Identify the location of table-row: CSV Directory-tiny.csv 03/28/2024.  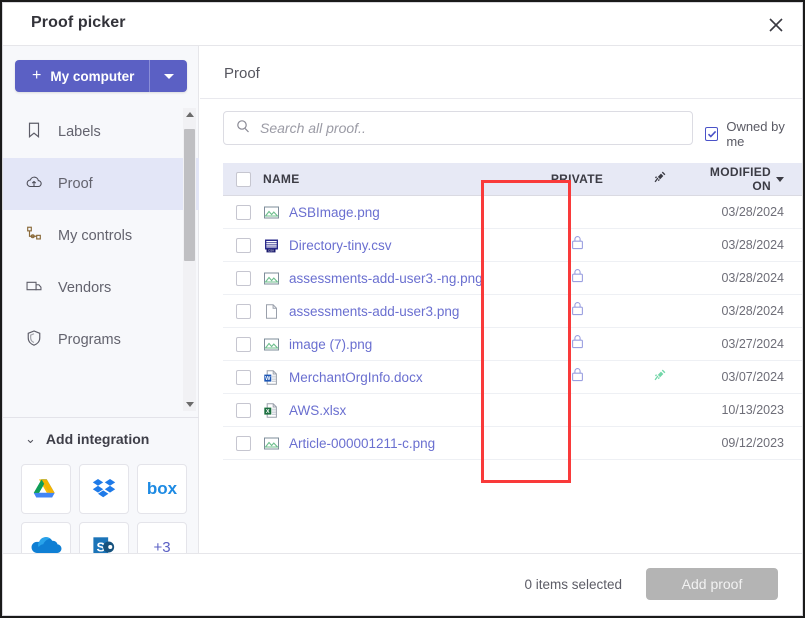
(512, 245).